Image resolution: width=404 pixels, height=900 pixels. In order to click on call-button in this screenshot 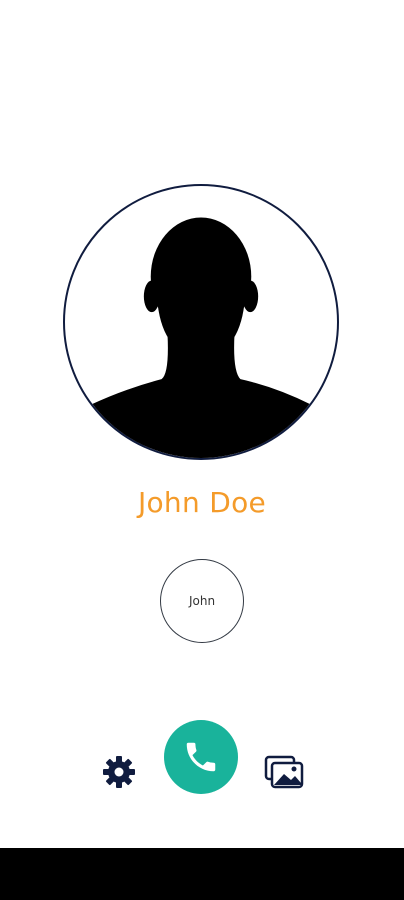, I will do `click(201, 757)`.